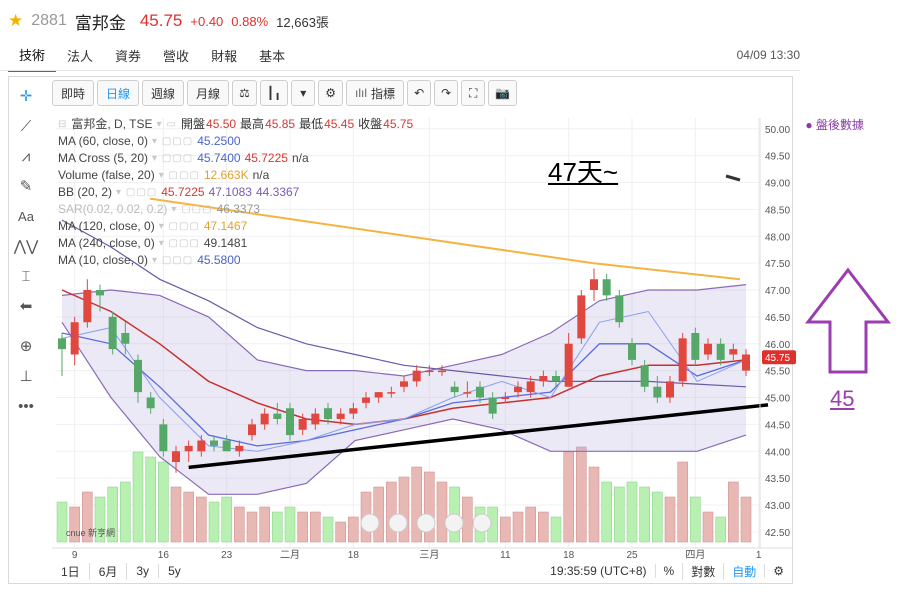  I want to click on collapse-icon: ⊟, so click(62, 124).